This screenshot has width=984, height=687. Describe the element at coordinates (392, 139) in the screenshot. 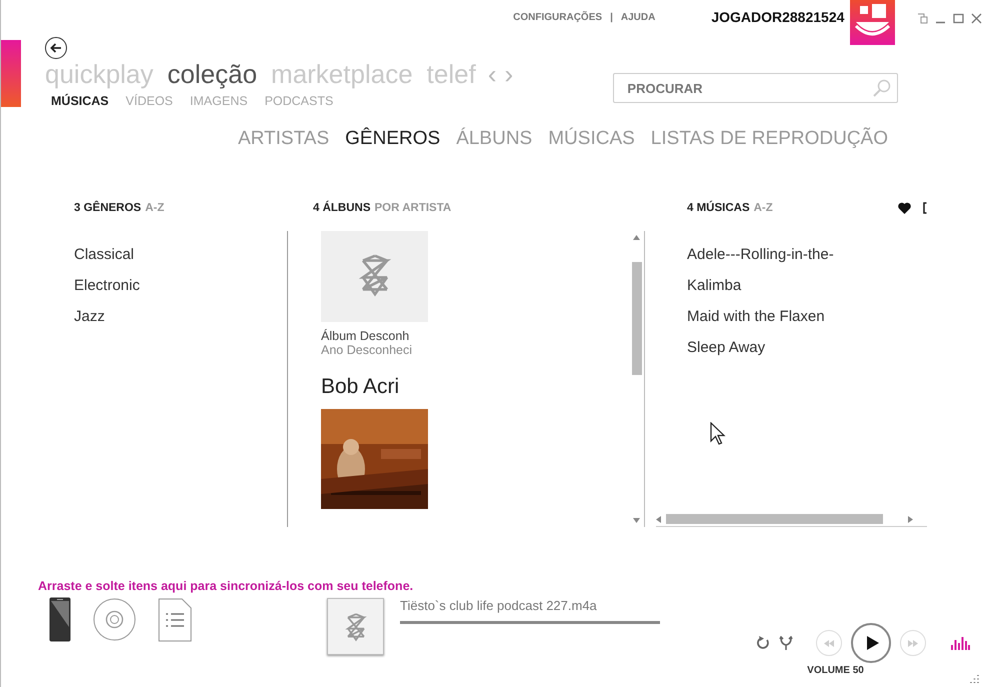

I see `category-tab: GÊNEROS` at that location.